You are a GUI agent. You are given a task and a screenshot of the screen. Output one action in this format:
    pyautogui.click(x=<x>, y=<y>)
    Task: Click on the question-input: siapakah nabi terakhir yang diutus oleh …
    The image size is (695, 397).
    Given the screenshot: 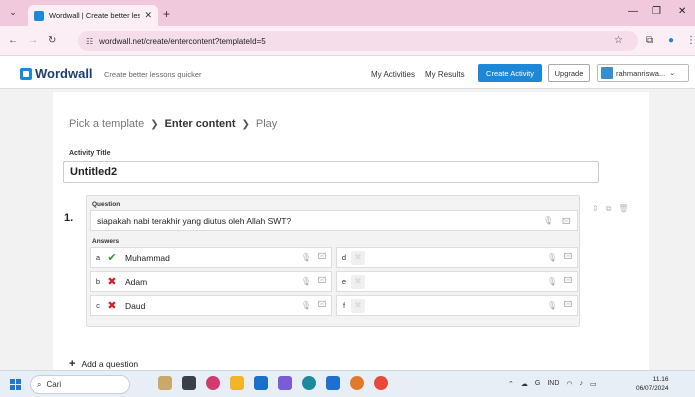 What is the action you would take?
    pyautogui.click(x=334, y=220)
    